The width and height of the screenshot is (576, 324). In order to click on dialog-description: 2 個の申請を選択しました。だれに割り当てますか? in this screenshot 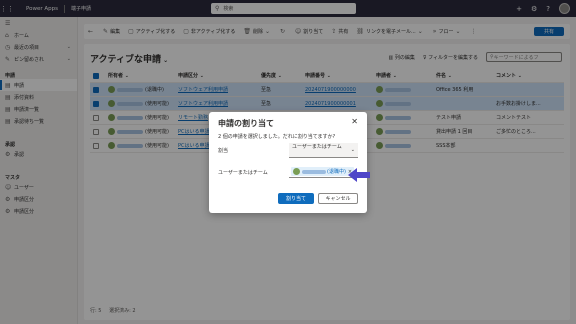, I will do `click(277, 137)`.